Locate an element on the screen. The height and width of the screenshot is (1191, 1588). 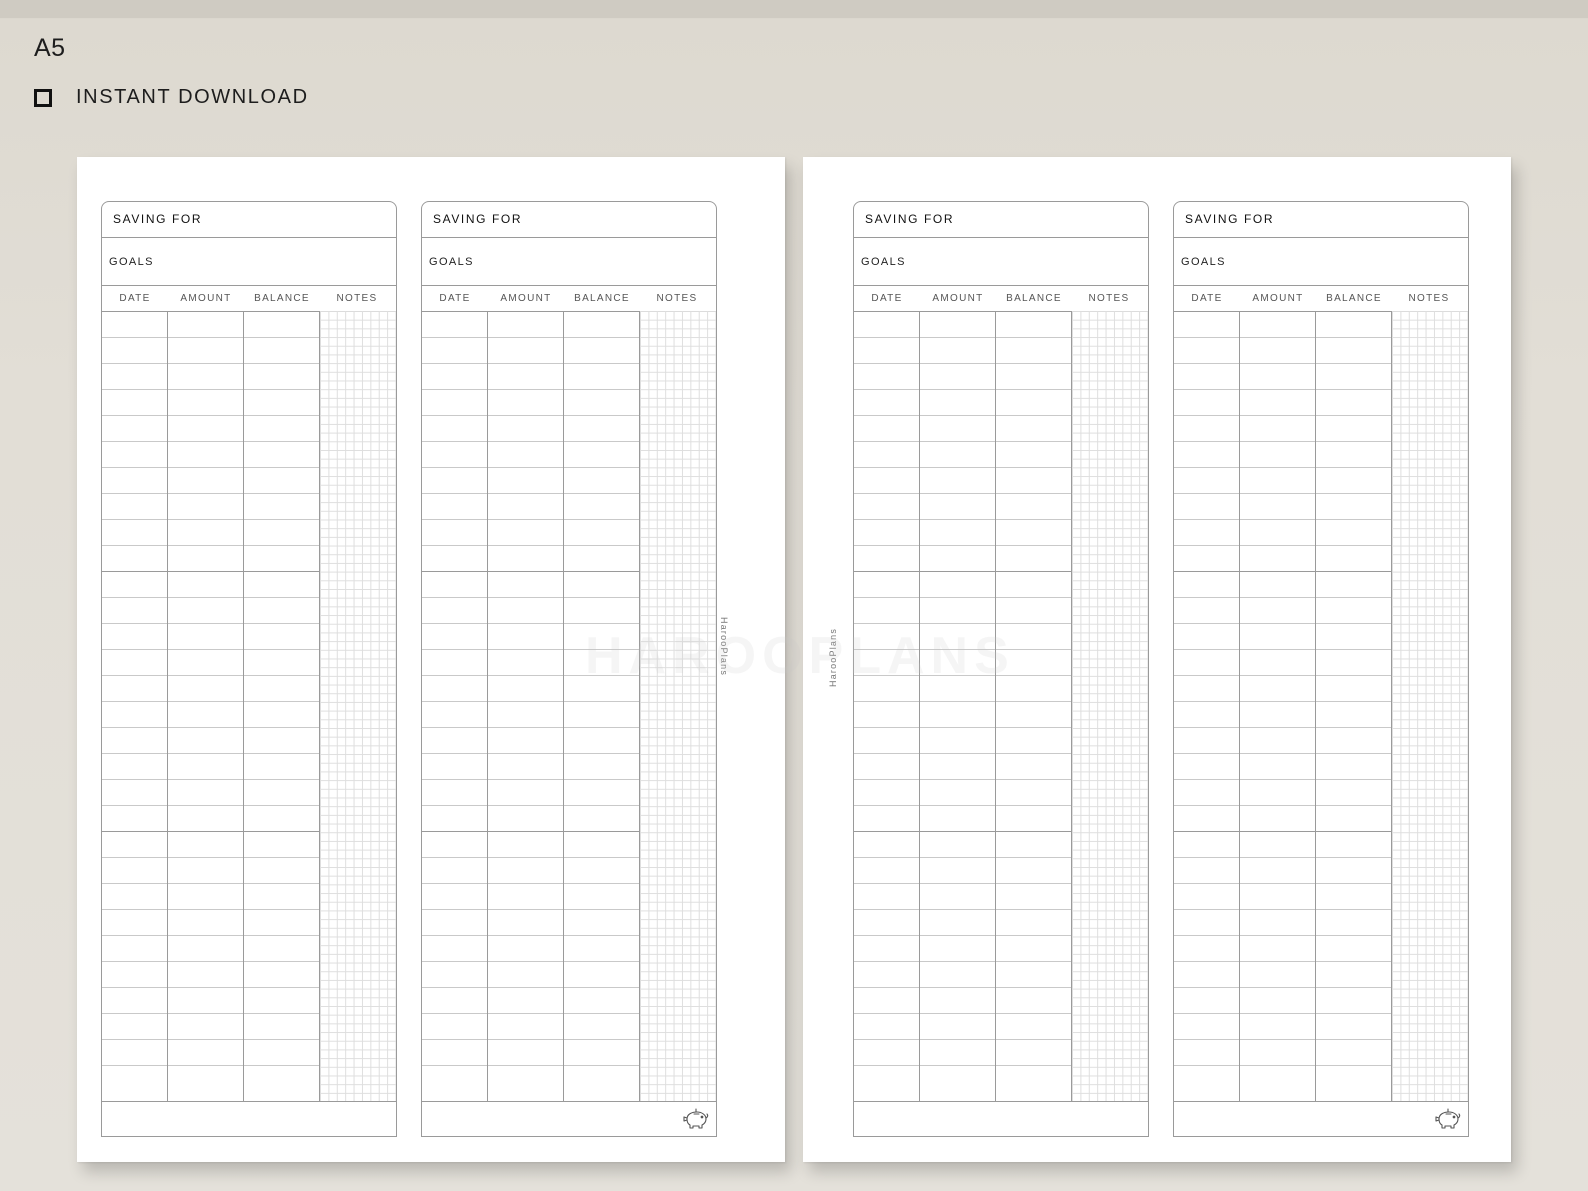
watermark: HAROOPLANS is located at coordinates (800, 656).